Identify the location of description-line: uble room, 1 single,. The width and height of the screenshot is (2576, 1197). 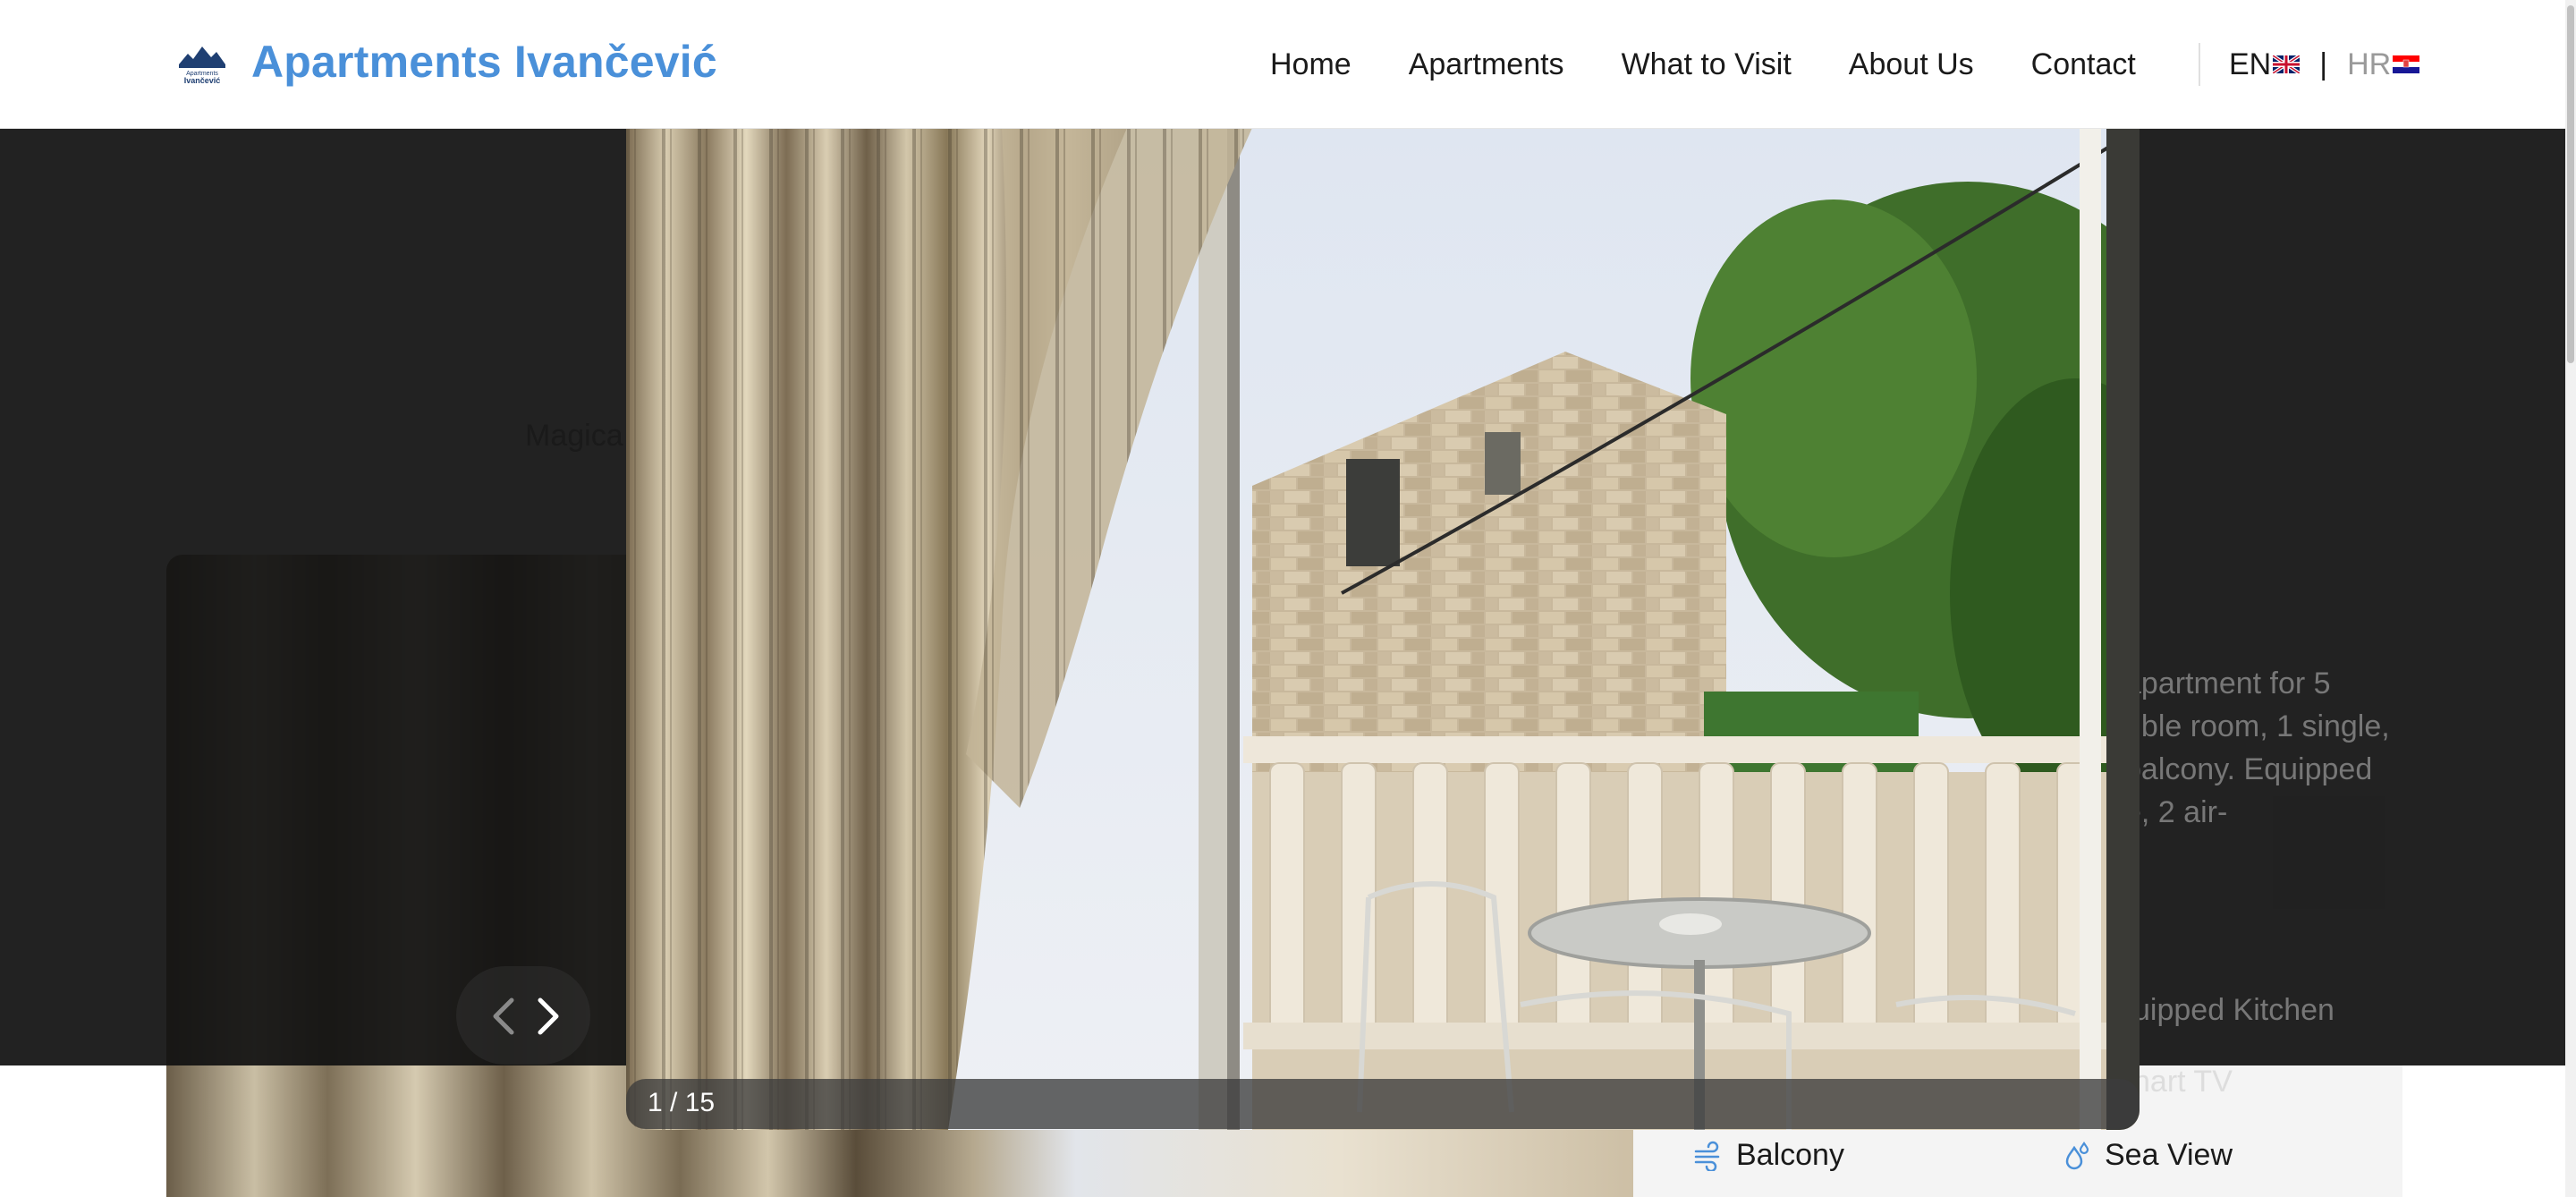
(2257, 726).